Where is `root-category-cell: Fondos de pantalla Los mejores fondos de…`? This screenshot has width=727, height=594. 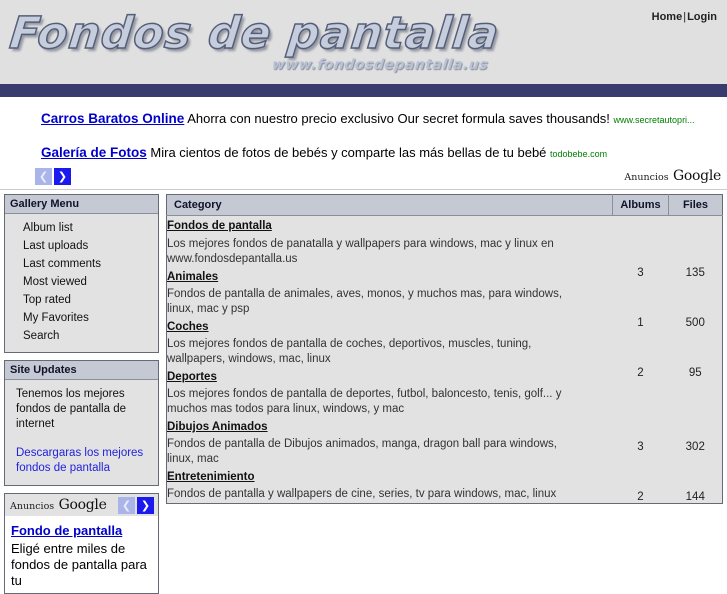
root-category-cell: Fondos de pantalla Los mejores fondos de… is located at coordinates (390, 242).